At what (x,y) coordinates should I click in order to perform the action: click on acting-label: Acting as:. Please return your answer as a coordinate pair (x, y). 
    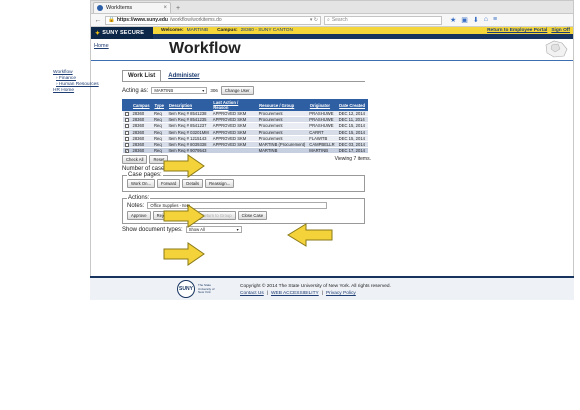
    Looking at the image, I should click on (135, 90).